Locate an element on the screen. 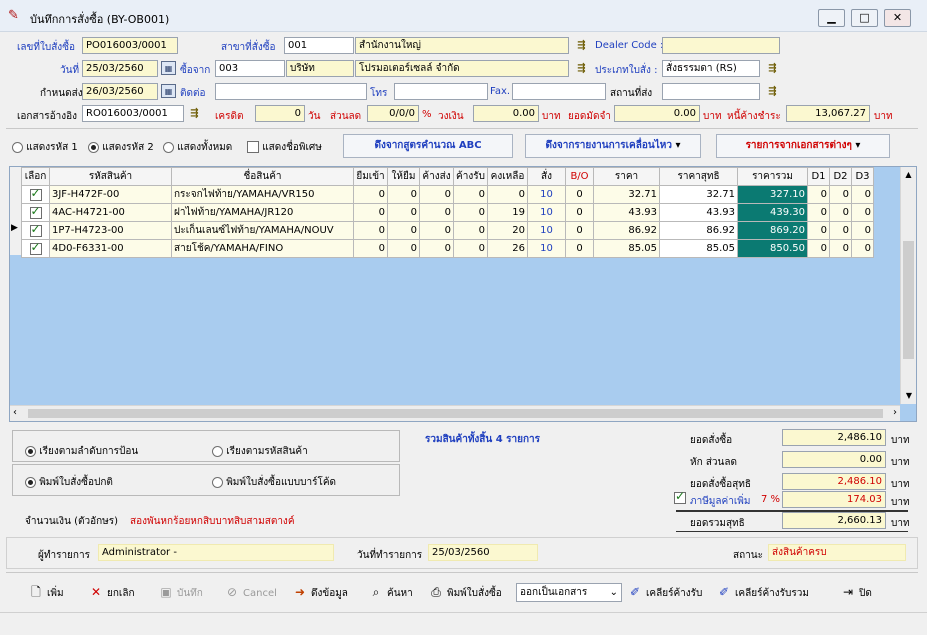 The image size is (927, 635). horizontal-scrollbar: ‹ › is located at coordinates (455, 413).